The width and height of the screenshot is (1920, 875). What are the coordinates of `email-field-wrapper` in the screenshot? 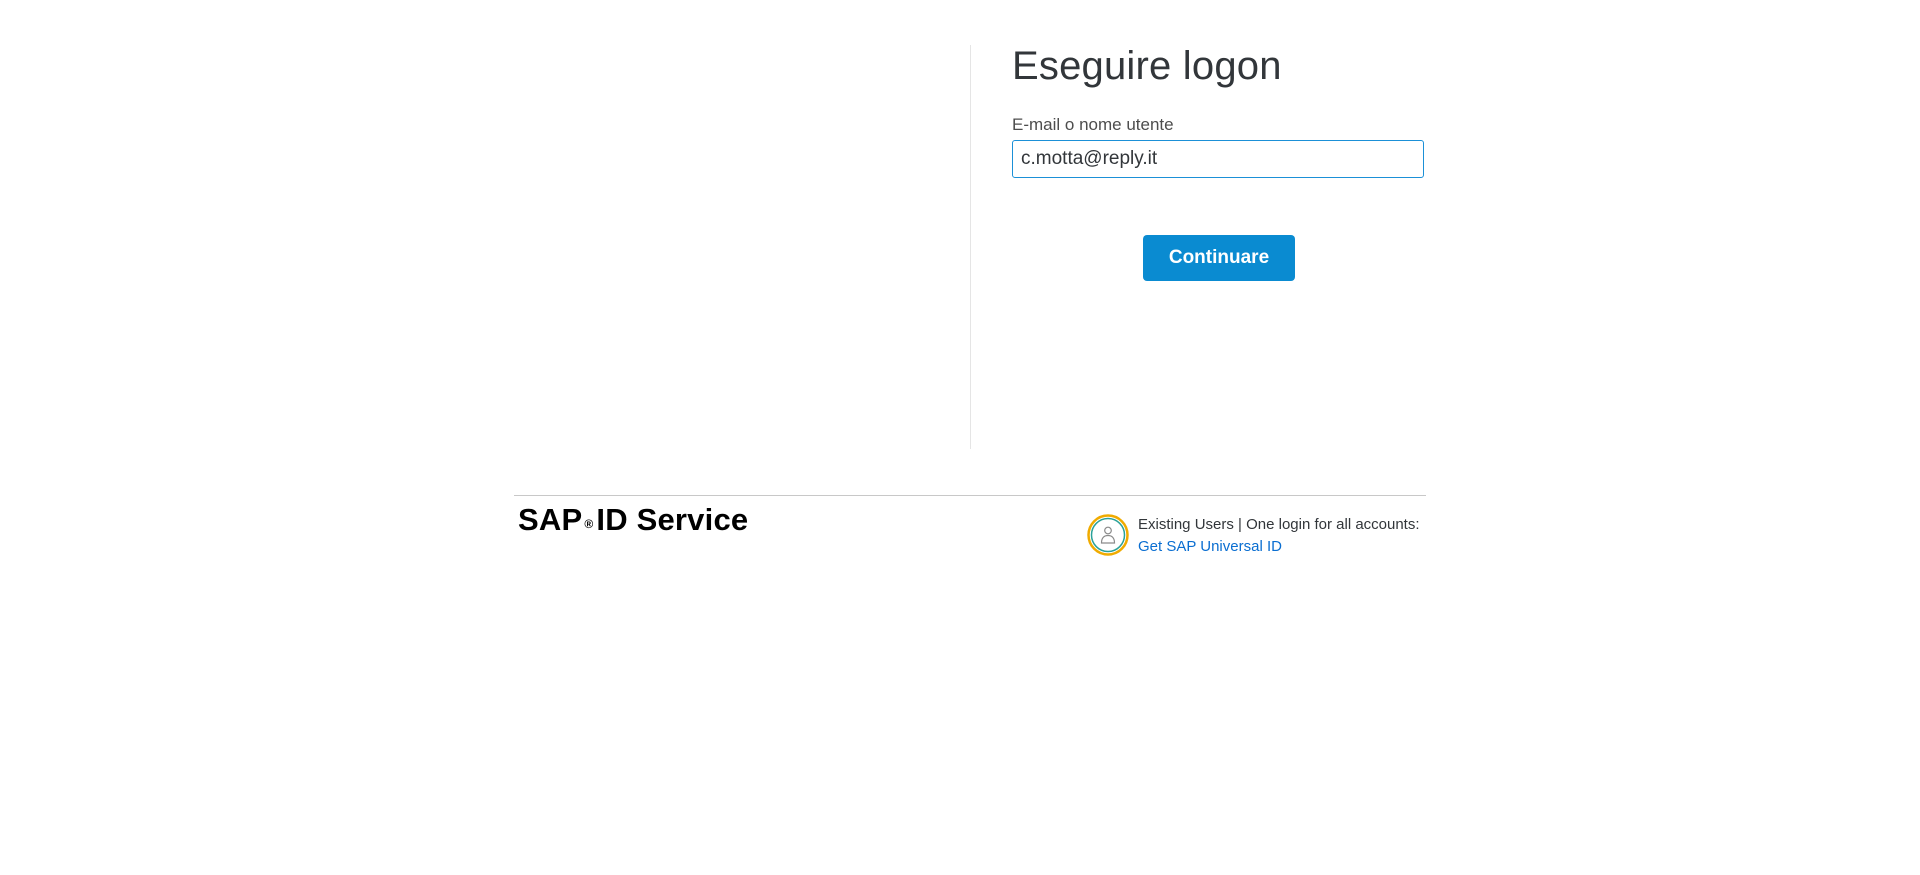 It's located at (1218, 159).